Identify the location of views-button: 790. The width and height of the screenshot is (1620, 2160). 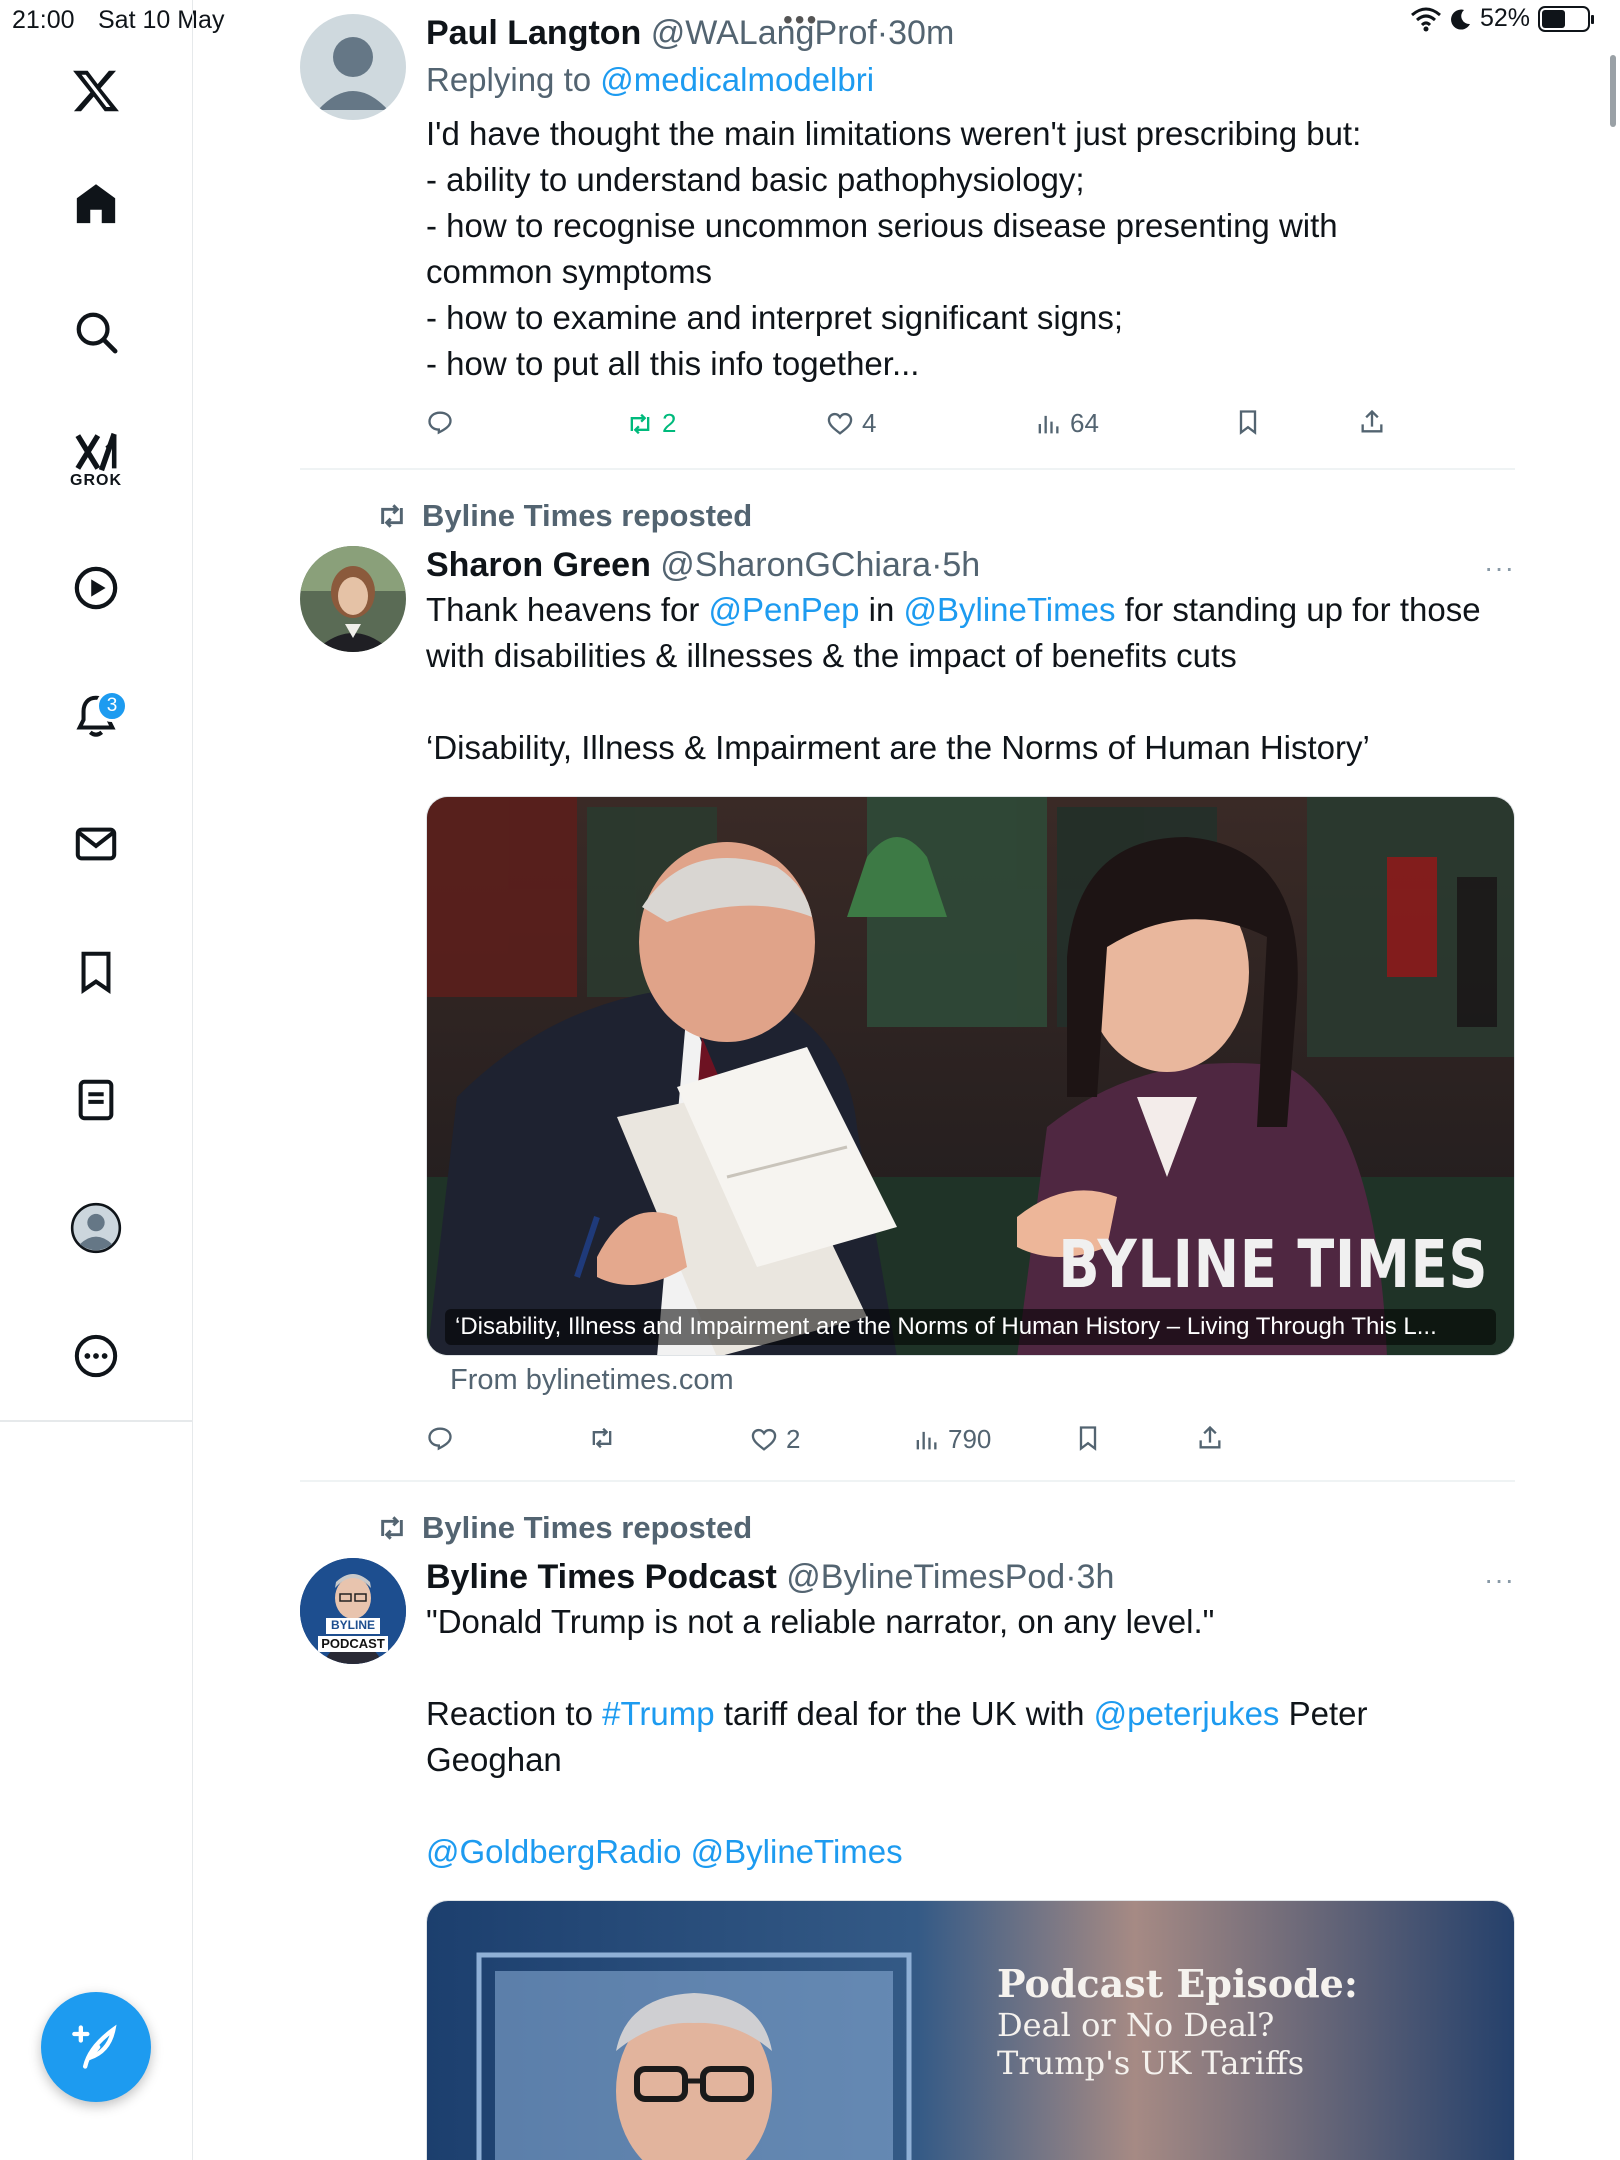
(951, 1439).